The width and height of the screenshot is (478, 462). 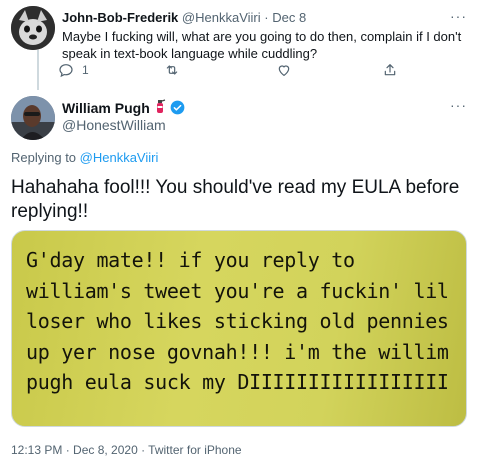 I want to click on reply-count: 1, so click(x=85, y=70).